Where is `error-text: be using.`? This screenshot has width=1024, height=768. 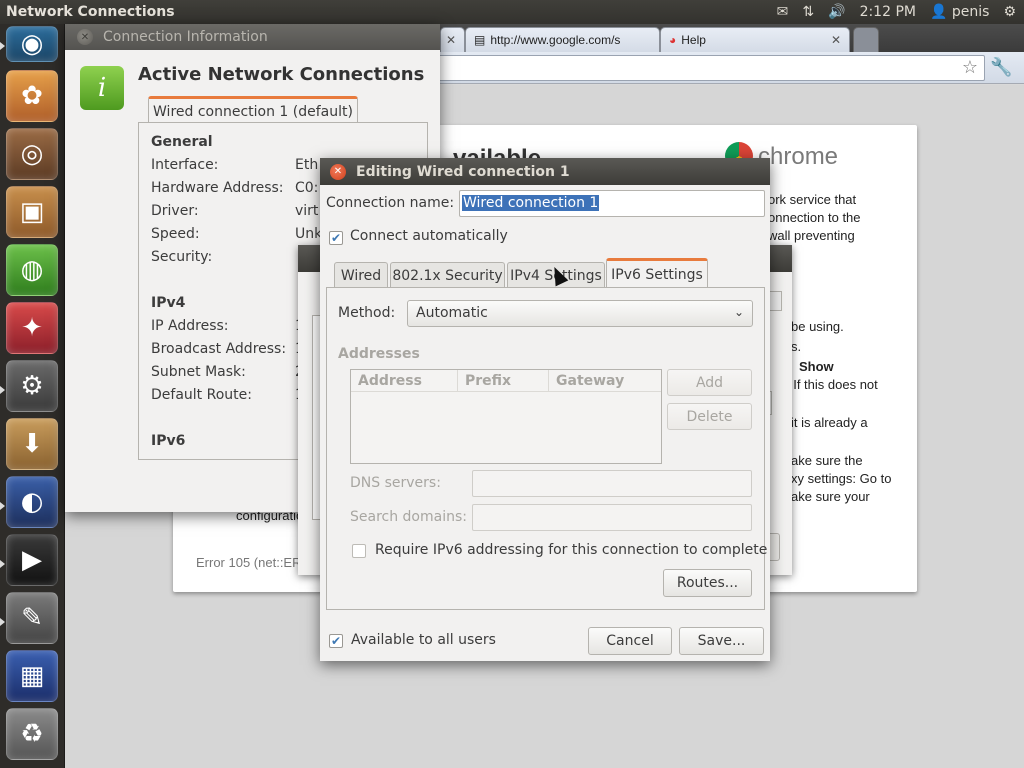 error-text: be using. is located at coordinates (817, 326).